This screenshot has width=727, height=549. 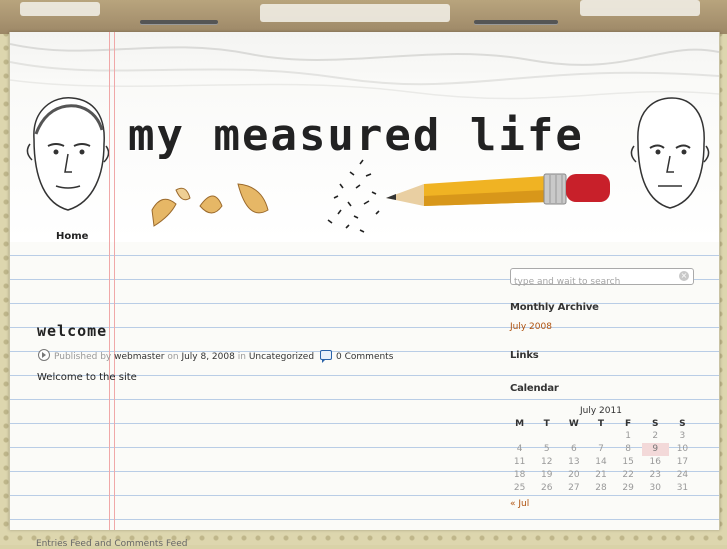 What do you see at coordinates (68, 154) in the screenshot?
I see `left-face-sketch-icon` at bounding box center [68, 154].